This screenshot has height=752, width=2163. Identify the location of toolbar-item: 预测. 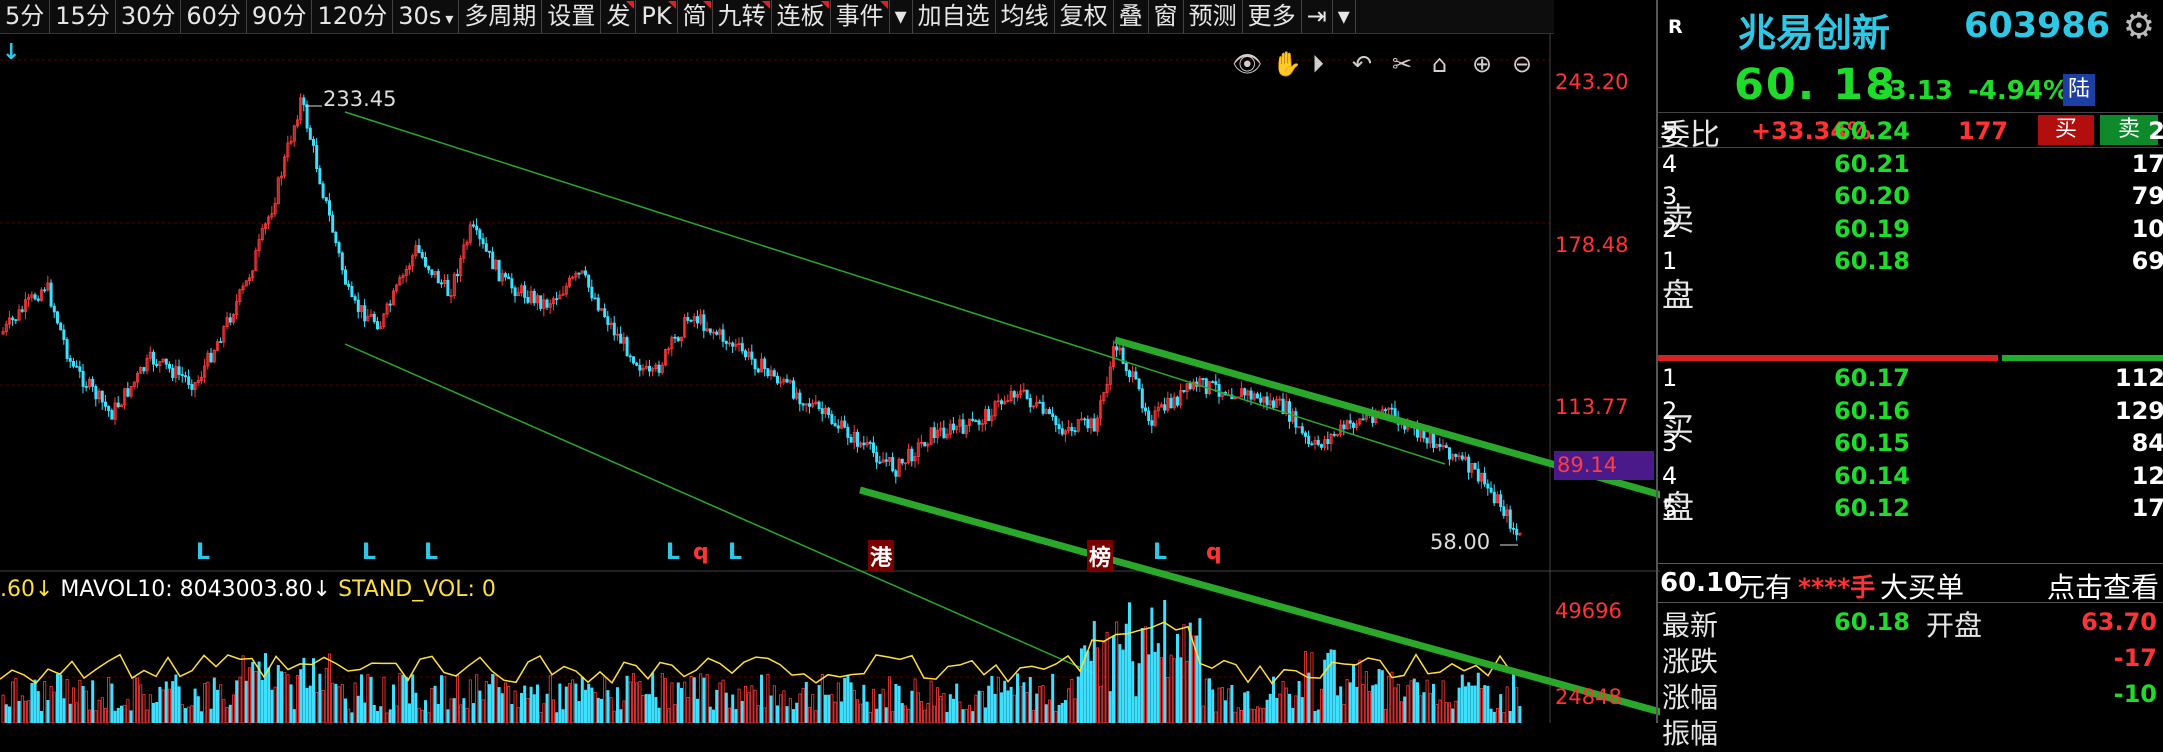
(1213, 16).